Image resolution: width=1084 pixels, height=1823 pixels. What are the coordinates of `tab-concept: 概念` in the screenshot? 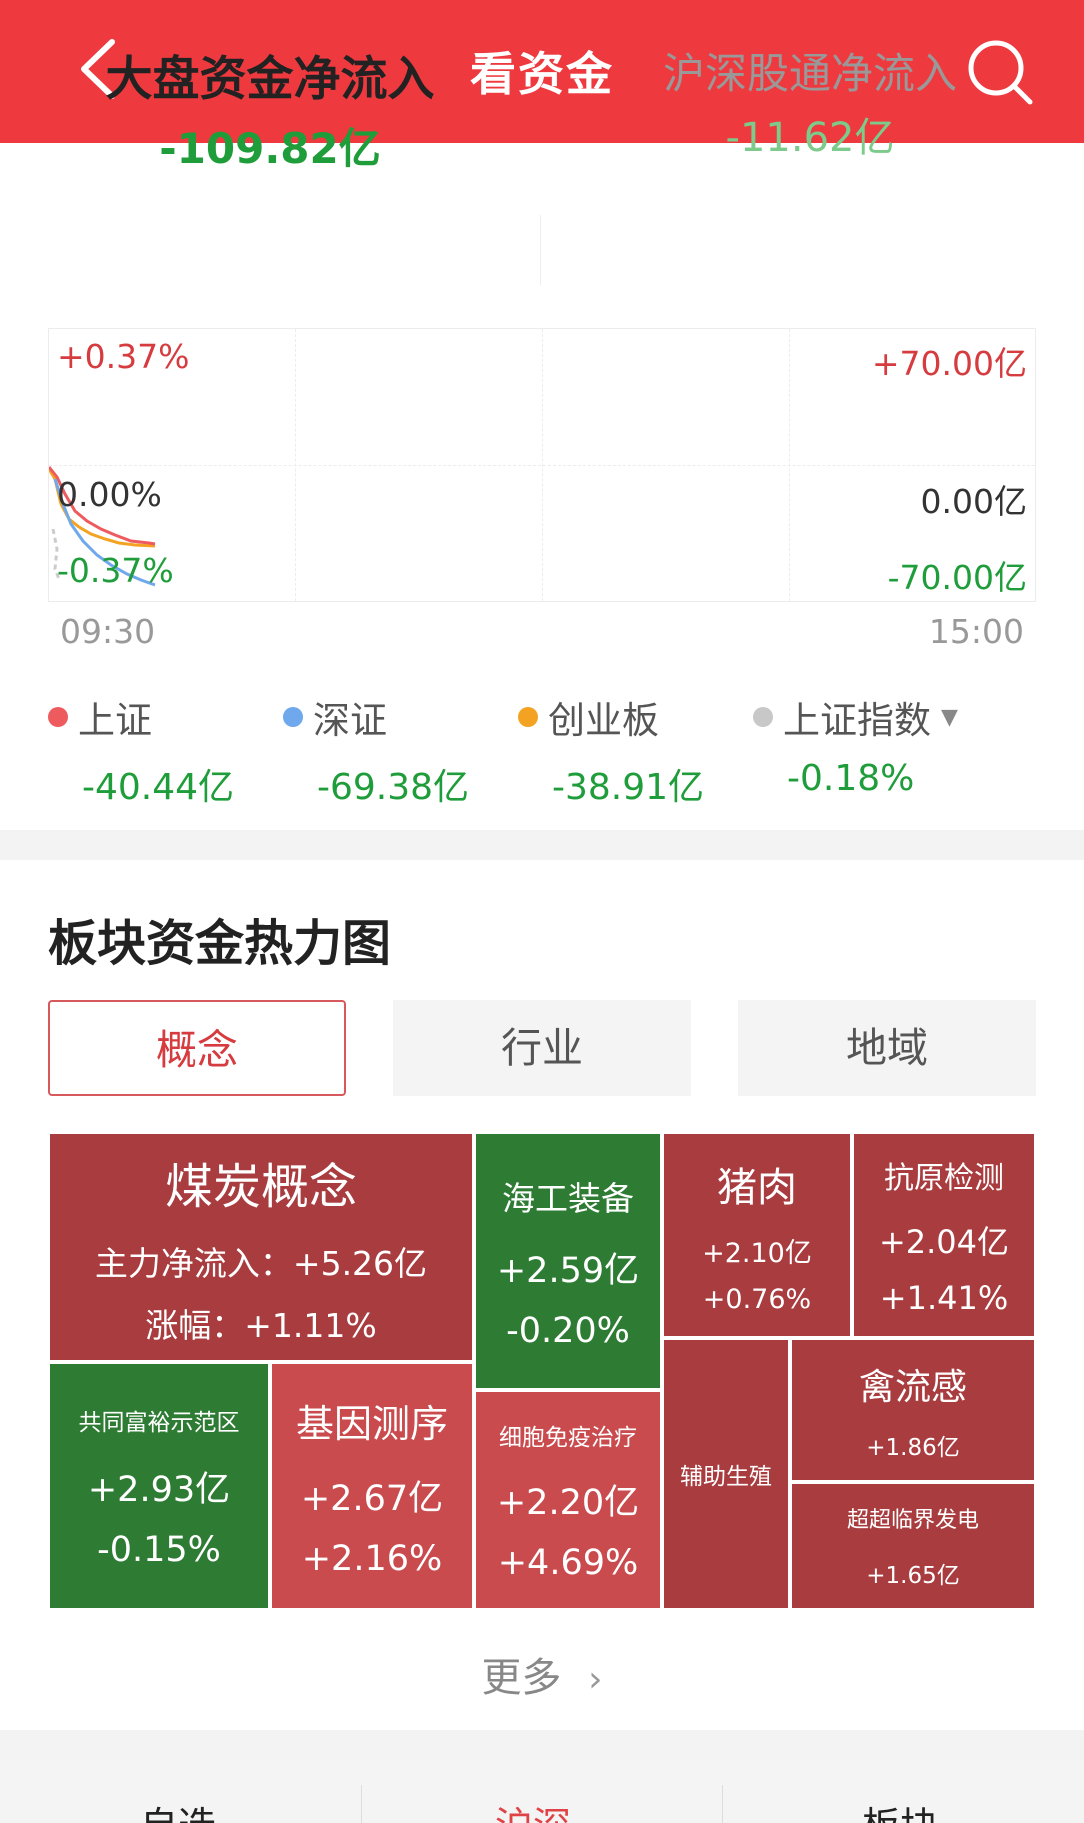 It's located at (197, 1048).